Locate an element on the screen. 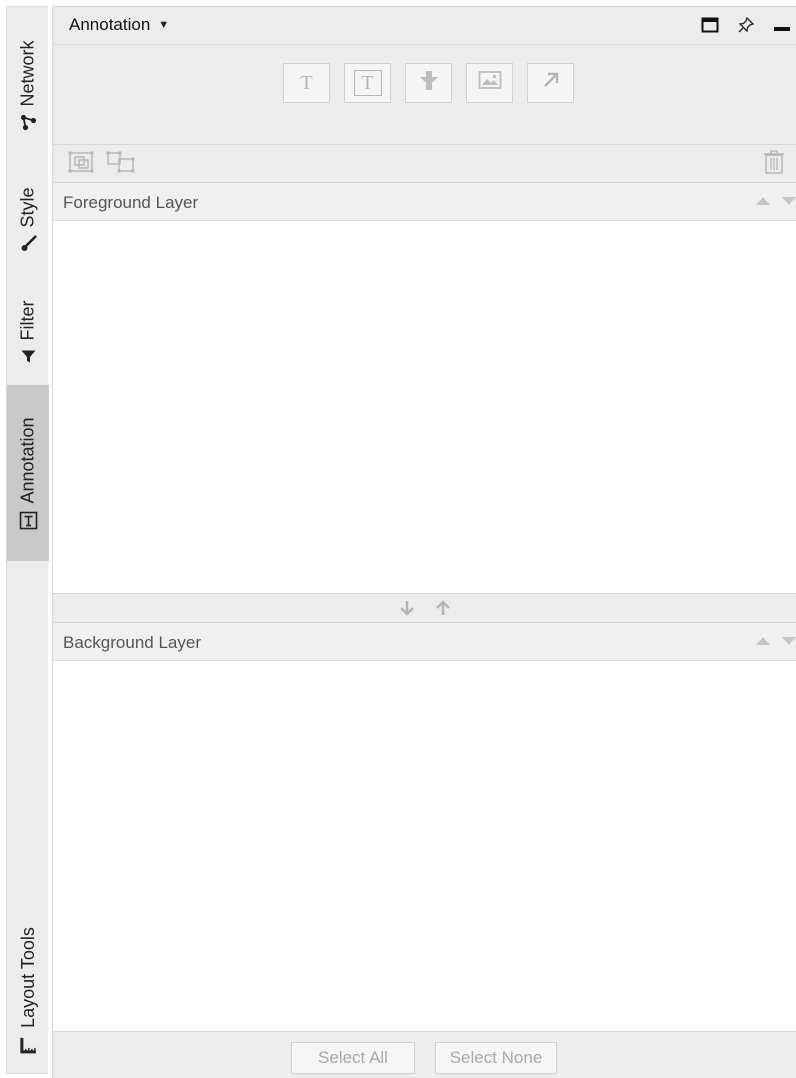 The width and height of the screenshot is (796, 1078). ruler-icon is located at coordinates (28, 1044).